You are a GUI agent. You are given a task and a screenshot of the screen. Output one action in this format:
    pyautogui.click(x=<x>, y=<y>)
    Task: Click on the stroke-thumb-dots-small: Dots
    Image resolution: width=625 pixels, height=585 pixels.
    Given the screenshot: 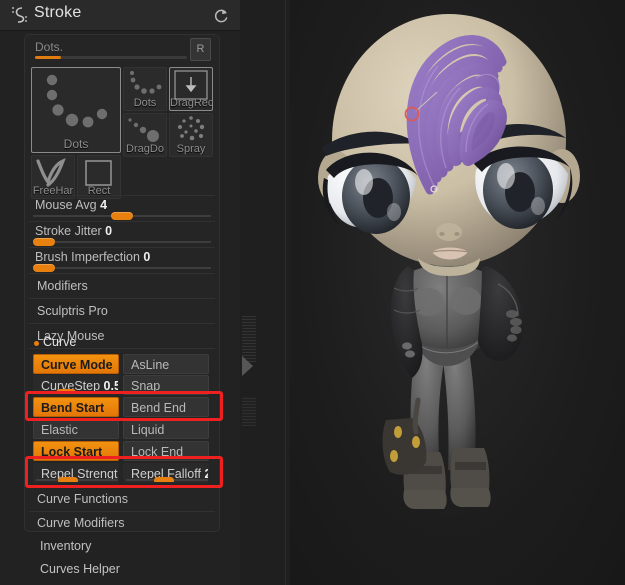 What is the action you would take?
    pyautogui.click(x=145, y=89)
    